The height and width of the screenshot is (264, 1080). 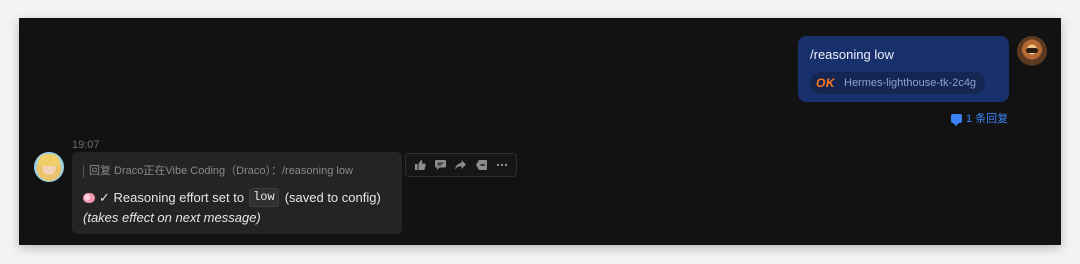 I want to click on reply-count-link: 1 条回复, so click(x=979, y=118).